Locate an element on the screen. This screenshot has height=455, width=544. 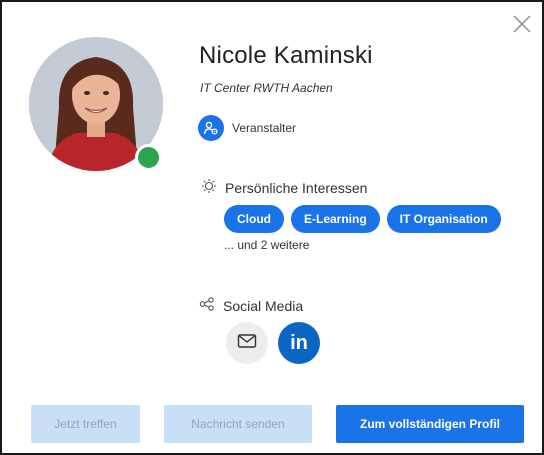
linkedin-button: in is located at coordinates (299, 343).